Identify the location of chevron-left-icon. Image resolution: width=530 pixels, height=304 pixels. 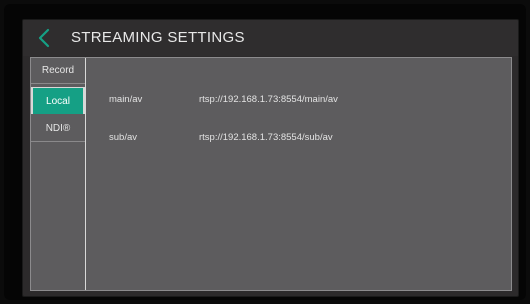
(45, 38).